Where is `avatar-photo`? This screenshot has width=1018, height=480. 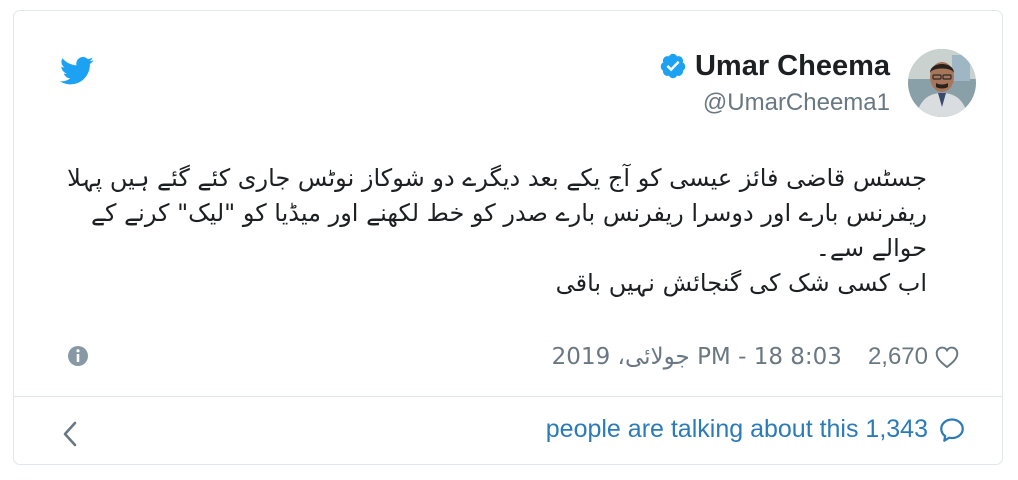 avatar-photo is located at coordinates (942, 83).